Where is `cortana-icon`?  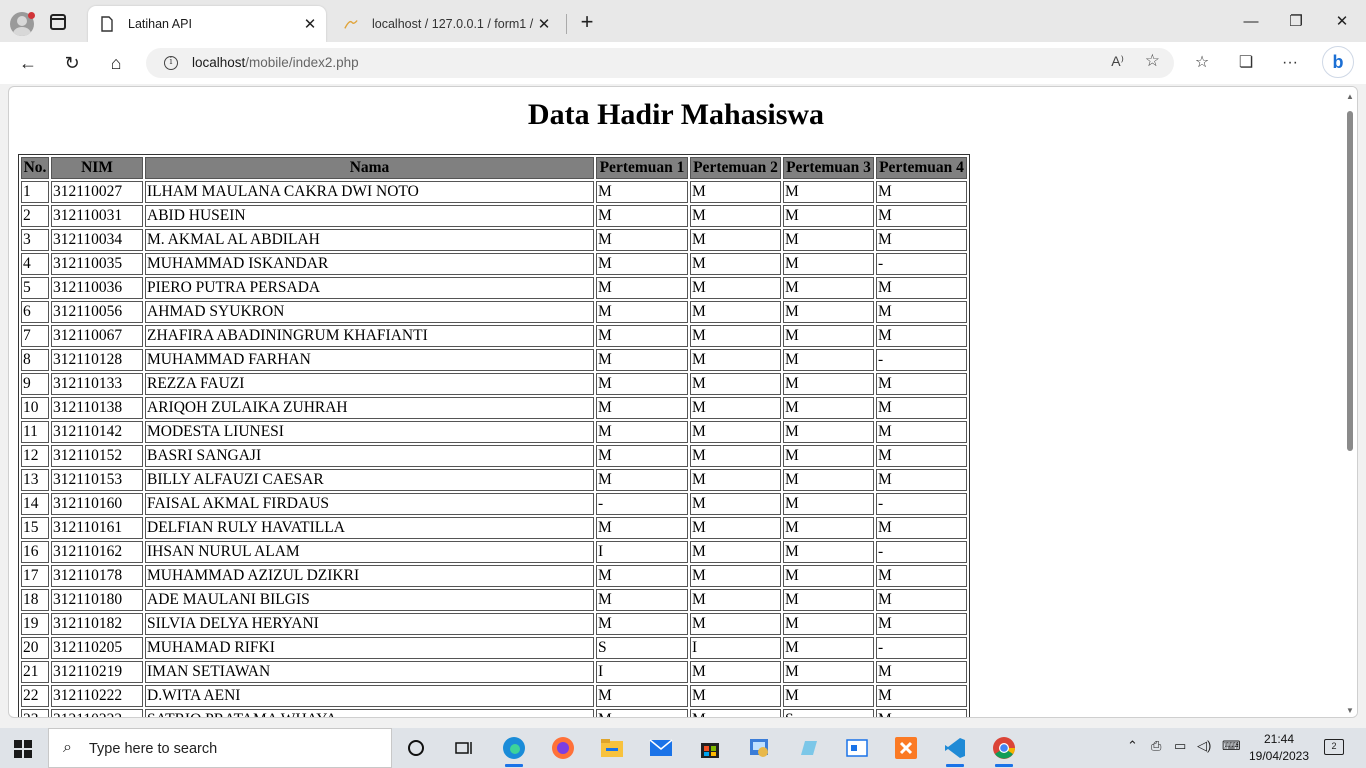
cortana-icon is located at coordinates (416, 748).